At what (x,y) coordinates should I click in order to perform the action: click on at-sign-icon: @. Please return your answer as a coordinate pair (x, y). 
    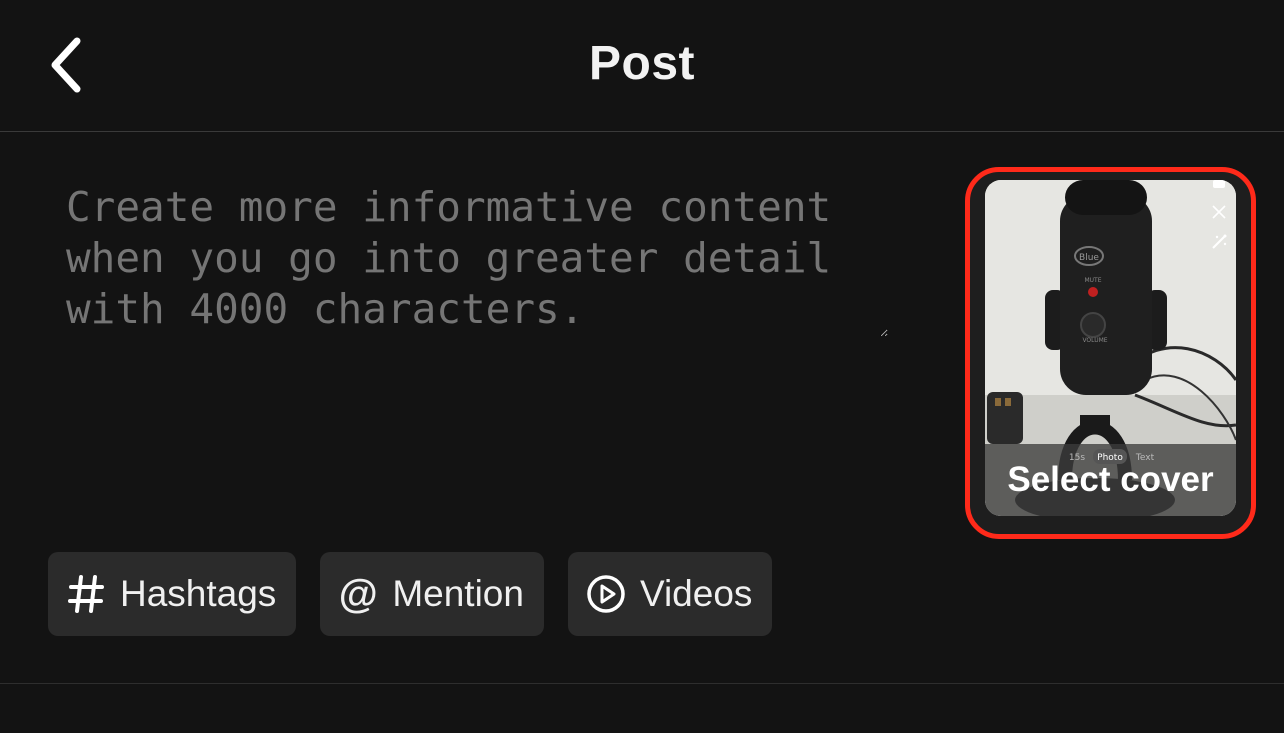
    Looking at the image, I should click on (358, 594).